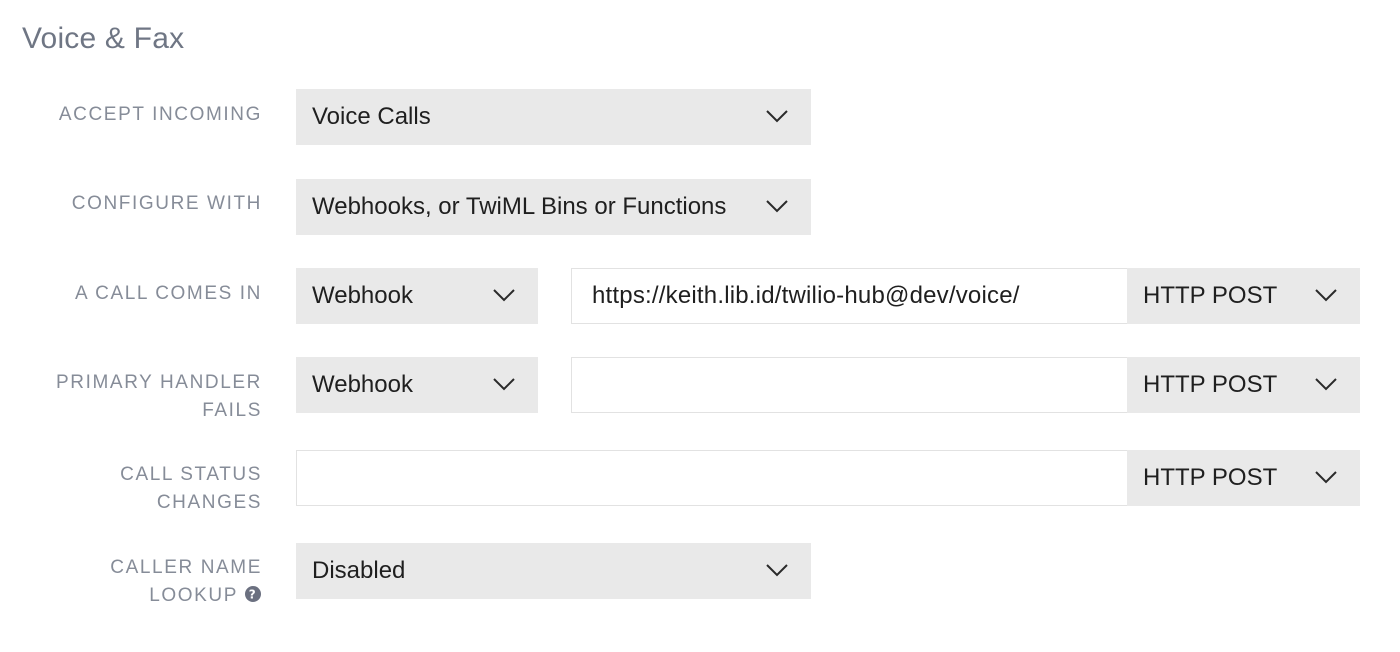  Describe the element at coordinates (160, 114) in the screenshot. I see `accept-incoming-label: ACCEPT INCOMING` at that location.